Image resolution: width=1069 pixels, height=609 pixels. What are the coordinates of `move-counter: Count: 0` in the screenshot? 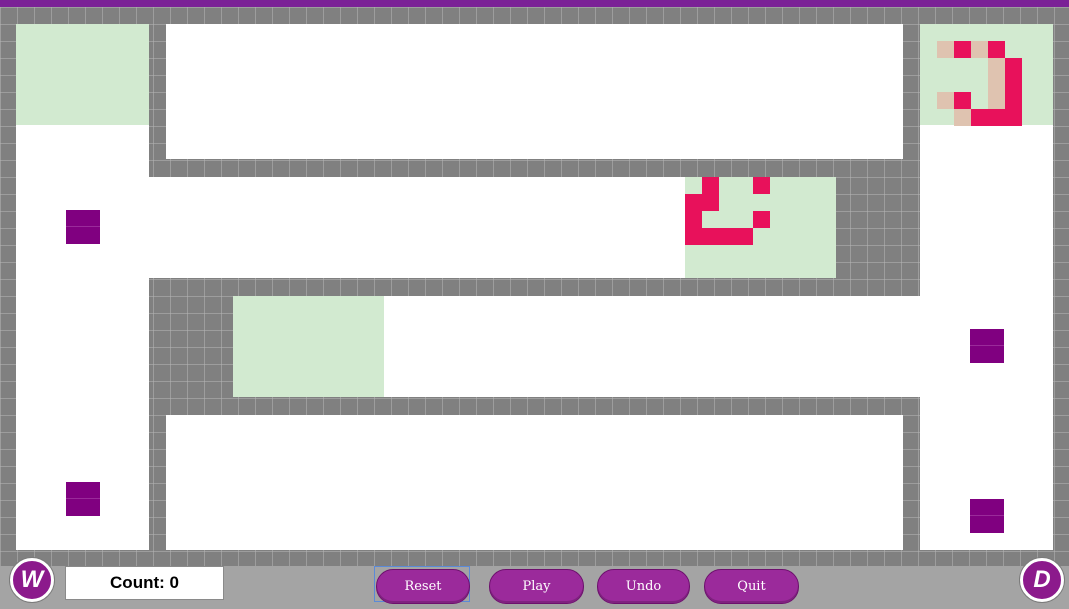 It's located at (144, 583).